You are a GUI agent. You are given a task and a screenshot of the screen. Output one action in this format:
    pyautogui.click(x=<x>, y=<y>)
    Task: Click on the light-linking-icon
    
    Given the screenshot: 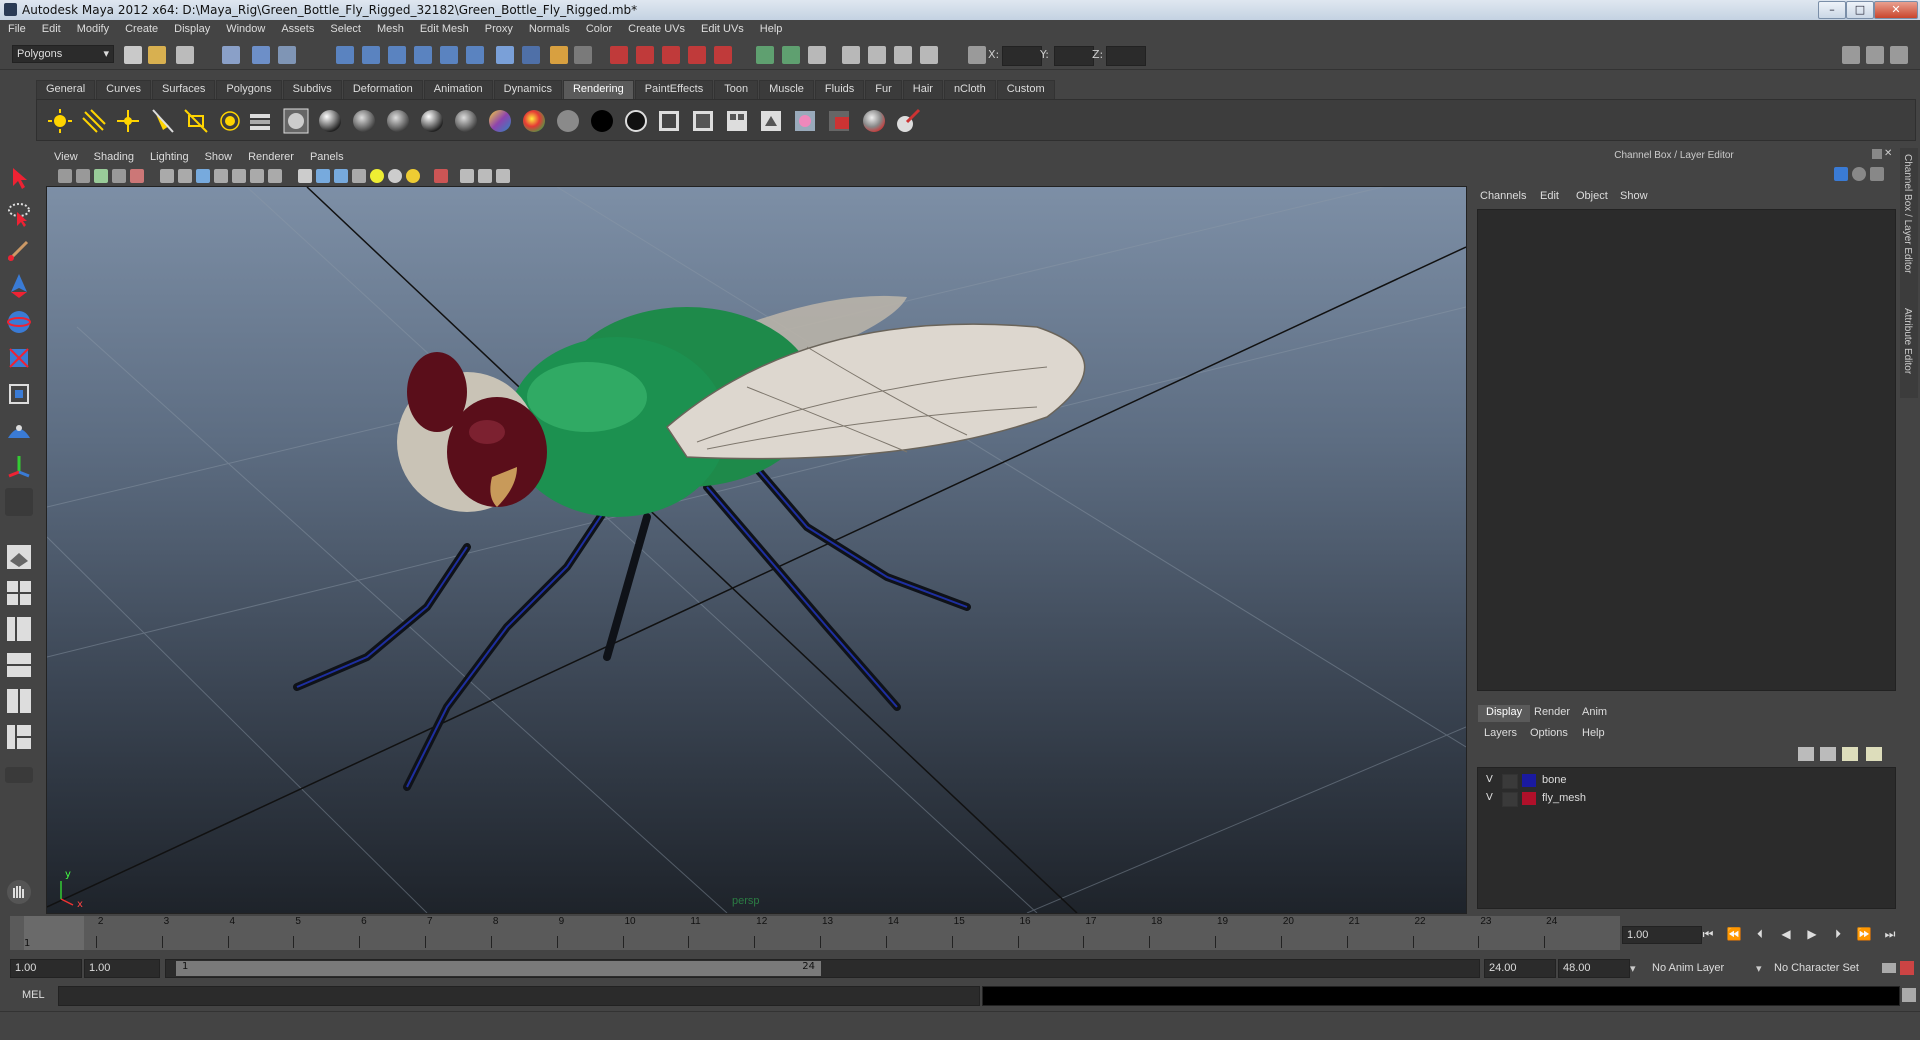 What is the action you would take?
    pyautogui.click(x=260, y=121)
    